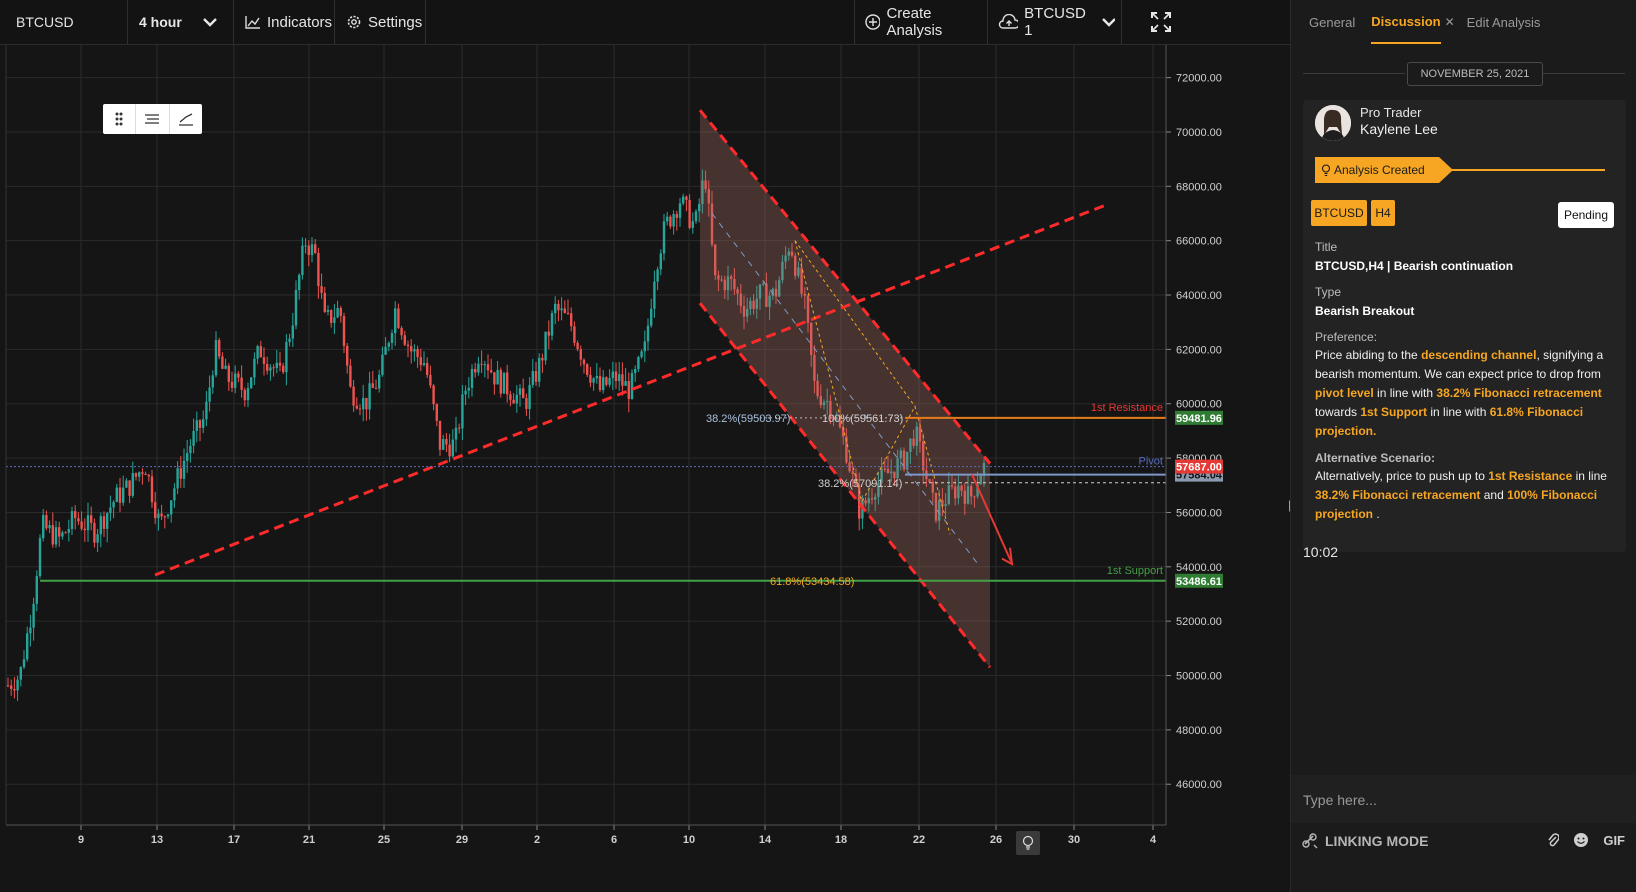 This screenshot has height=892, width=1636. What do you see at coordinates (1402, 476) in the screenshot?
I see `alt-text-1: Alternatively, price to push up to` at bounding box center [1402, 476].